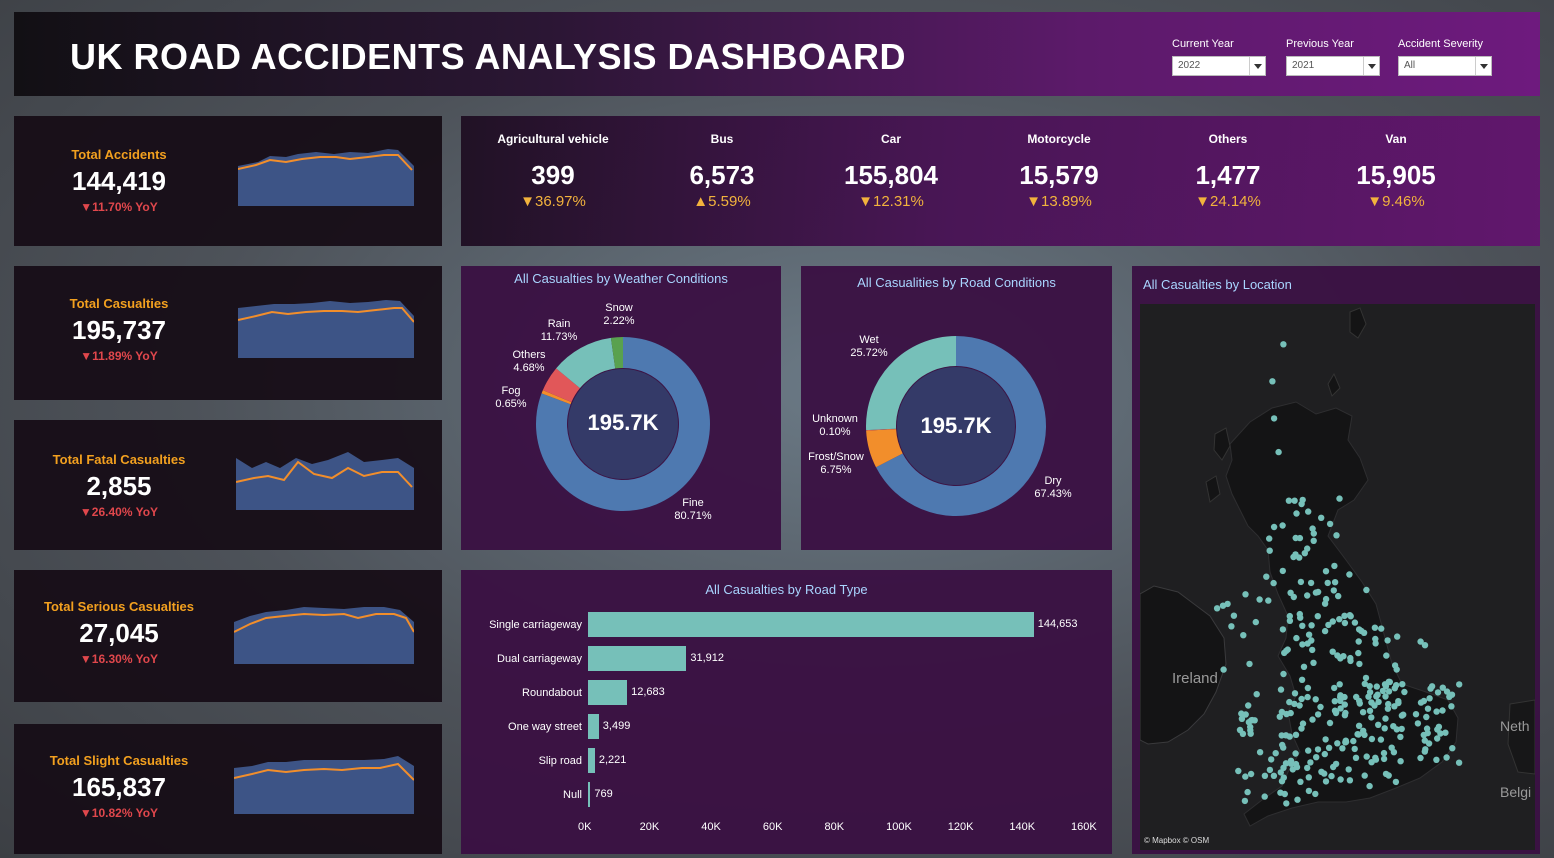 Image resolution: width=1554 pixels, height=858 pixels. Describe the element at coordinates (1445, 57) in the screenshot. I see `filter-accident-severity: Accident Severity All` at that location.